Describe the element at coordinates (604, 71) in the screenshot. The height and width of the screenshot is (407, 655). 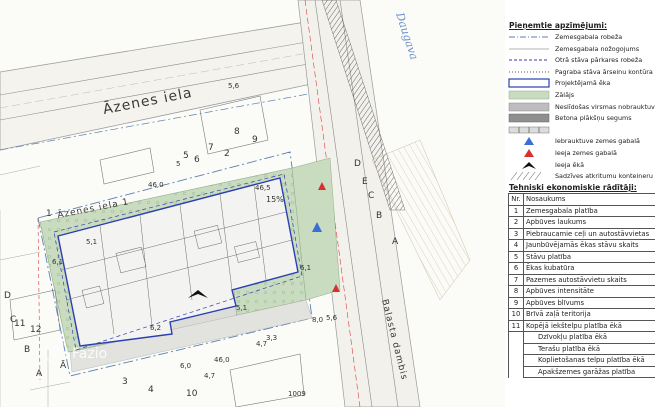
I see `legend-item-label: Pagraba stāva ārseinu kontūra` at that location.